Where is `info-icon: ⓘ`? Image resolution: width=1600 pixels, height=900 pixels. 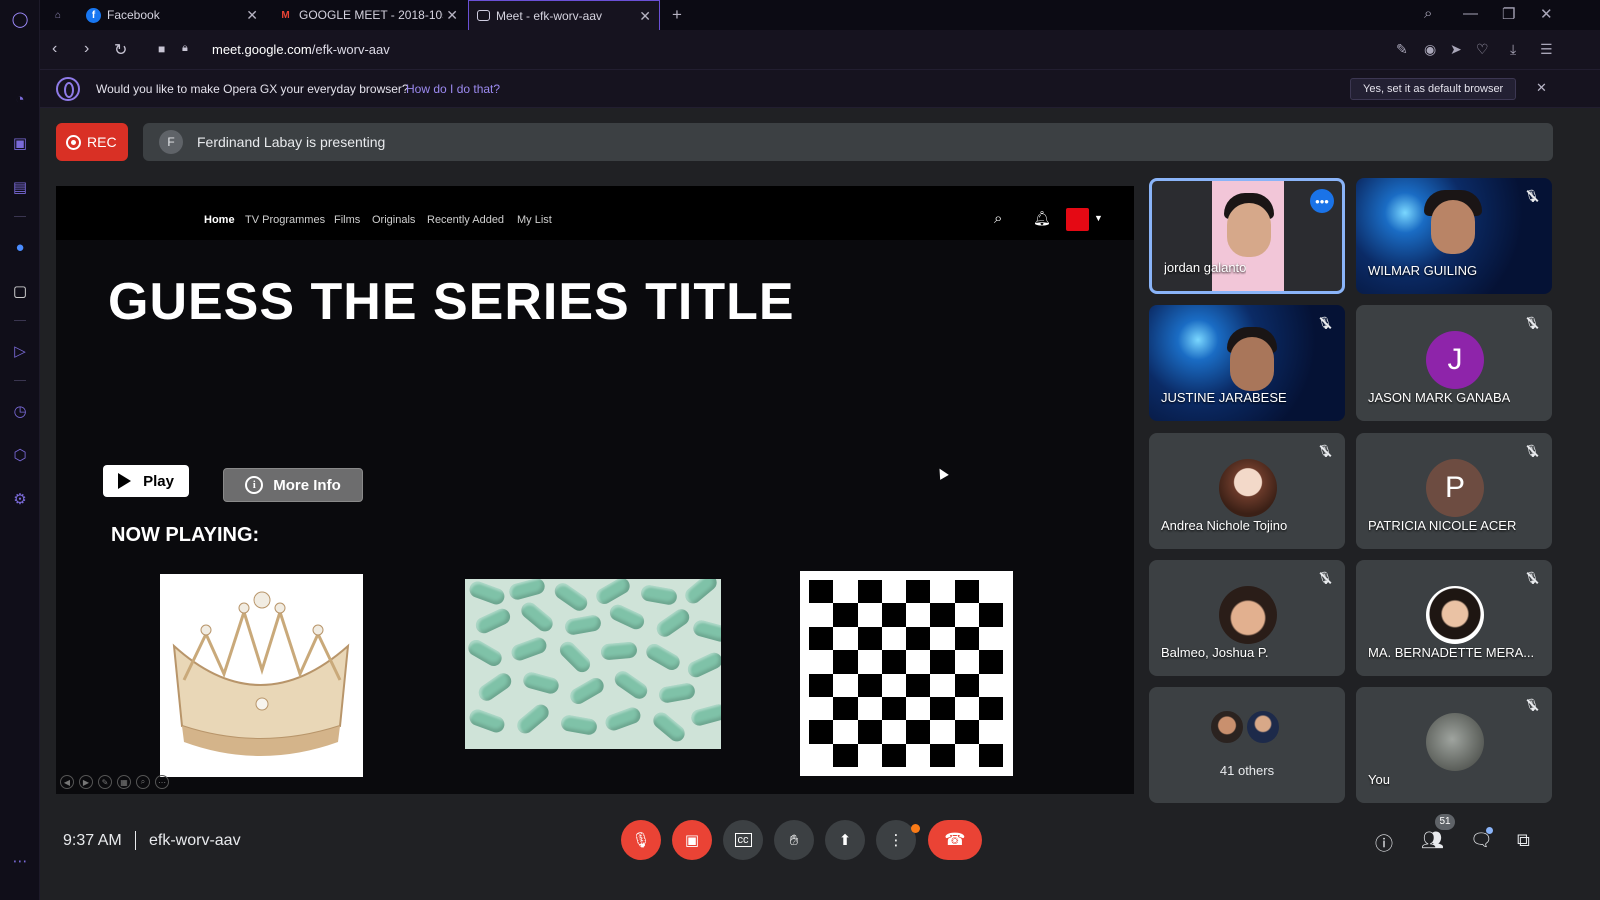 info-icon: ⓘ is located at coordinates (1384, 843).